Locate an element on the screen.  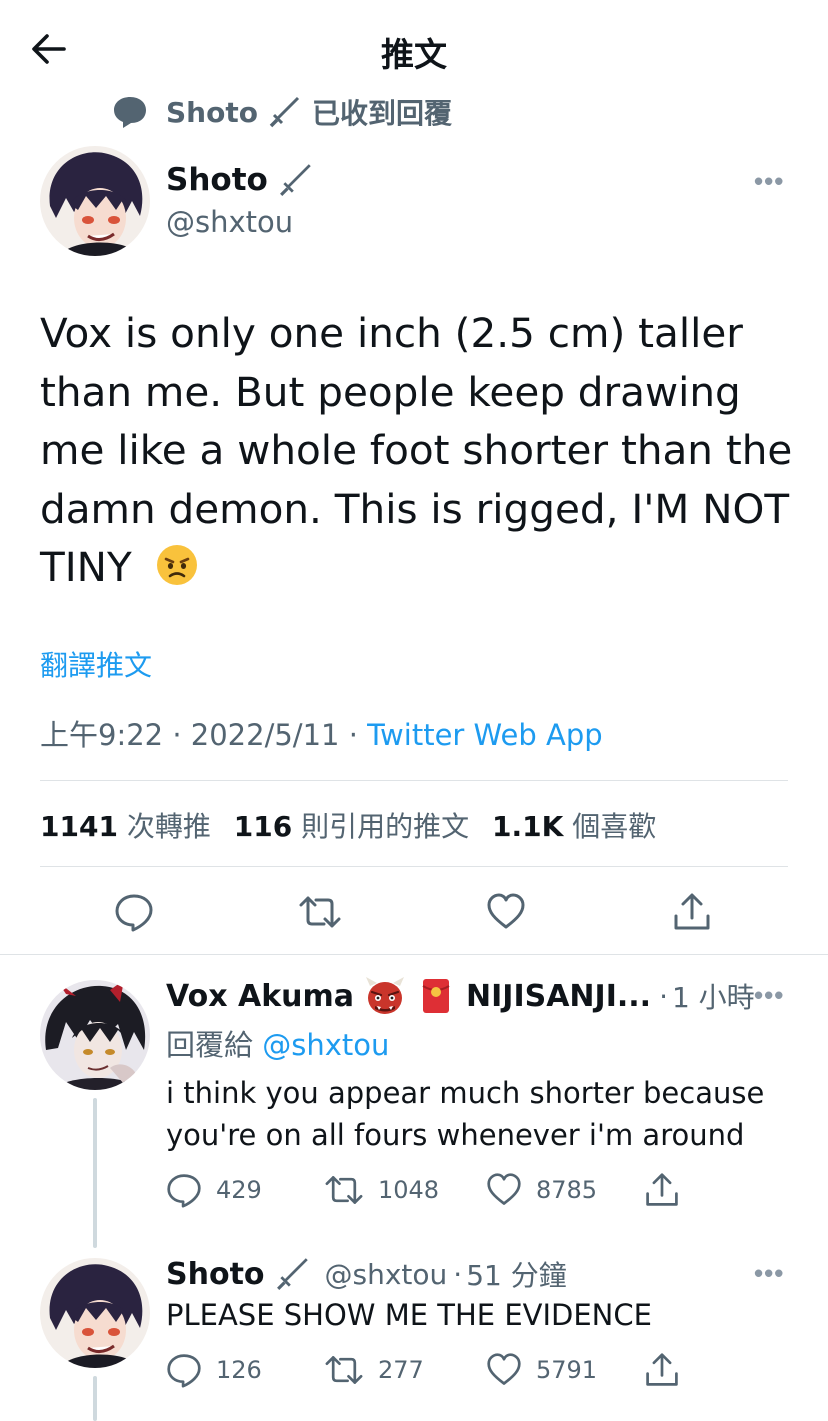
reply-context: Shoto 已收到回覆 is located at coordinates (282, 112).